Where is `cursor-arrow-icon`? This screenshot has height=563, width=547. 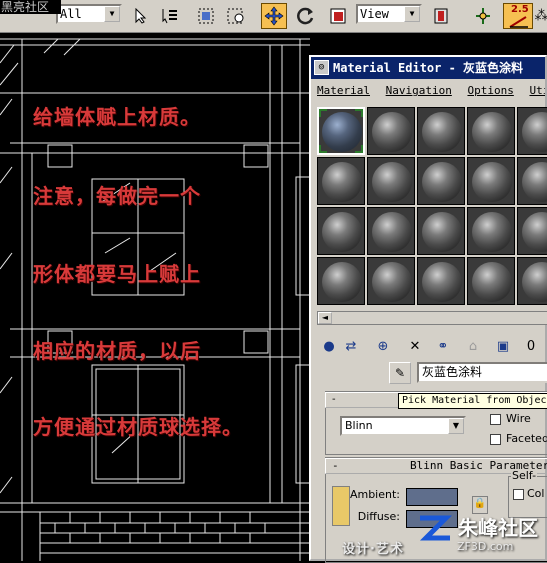 cursor-arrow-icon is located at coordinates (141, 16).